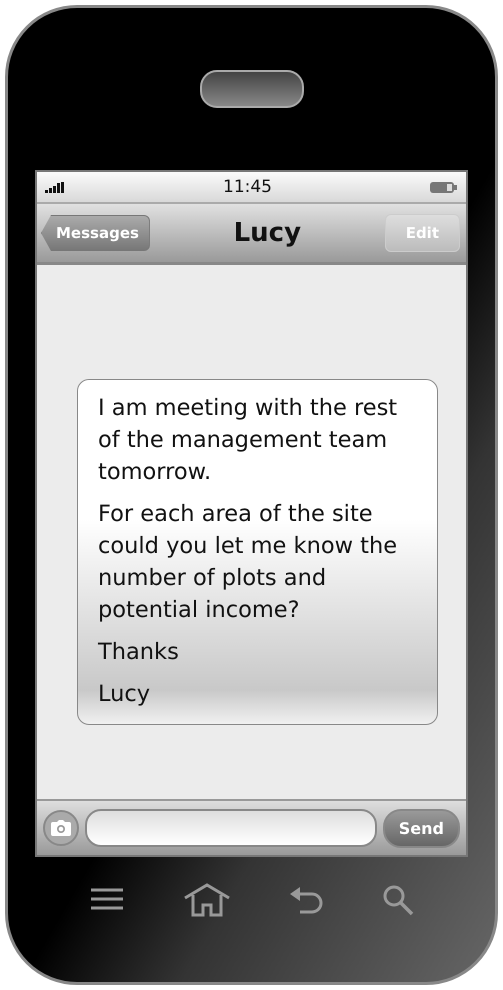  Describe the element at coordinates (139, 652) in the screenshot. I see `message-text: Thanks` at that location.